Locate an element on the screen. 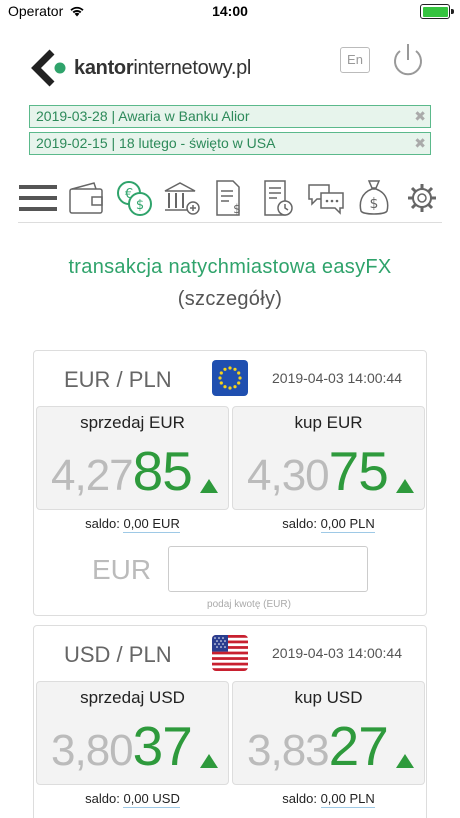 The image size is (460, 818). news-item: 2019-02-15 | 18 lutego - święto w USA ✖ is located at coordinates (230, 143).